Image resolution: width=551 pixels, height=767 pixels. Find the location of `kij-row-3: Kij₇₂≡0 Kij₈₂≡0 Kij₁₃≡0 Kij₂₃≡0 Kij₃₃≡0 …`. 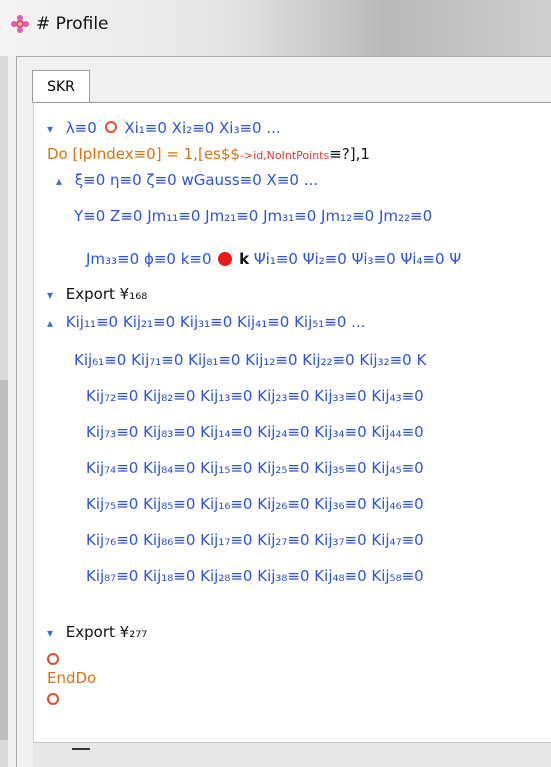

kij-row-3: Kij₇₂≡0 Kij₈₂≡0 Kij₁₃≡0 Kij₂₃≡0 Kij₃₃≡0 … is located at coordinates (255, 396).